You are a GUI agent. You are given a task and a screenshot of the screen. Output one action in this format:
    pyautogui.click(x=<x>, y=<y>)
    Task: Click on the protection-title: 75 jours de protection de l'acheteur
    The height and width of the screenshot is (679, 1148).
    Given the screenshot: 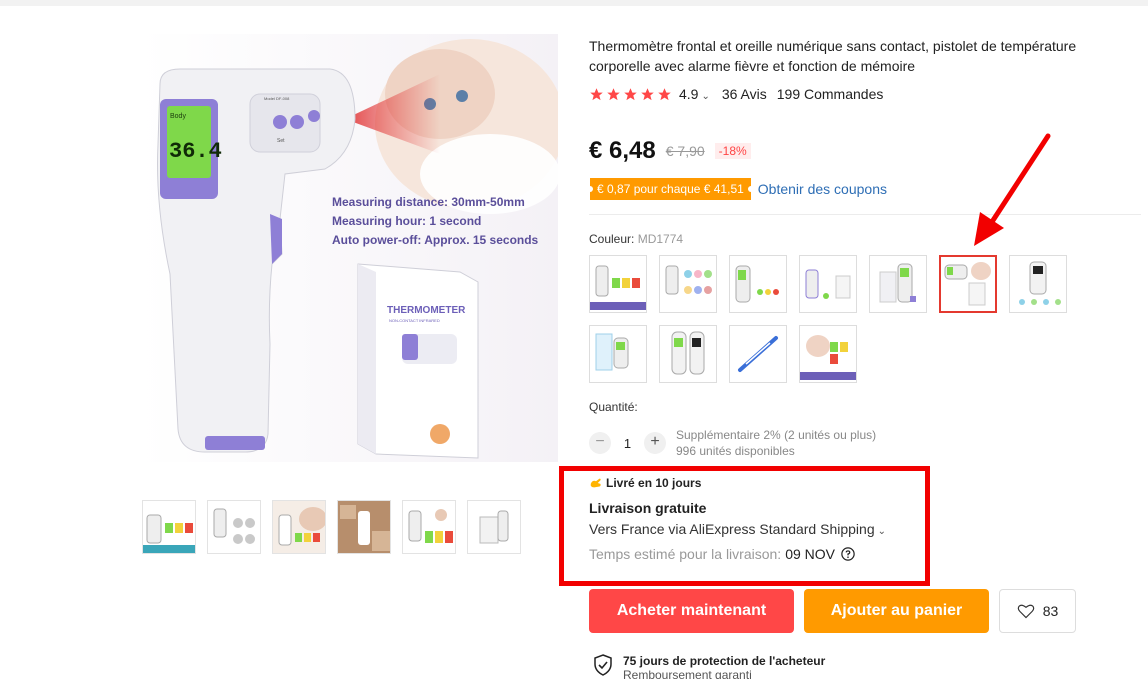 What is the action you would take?
    pyautogui.click(x=724, y=661)
    